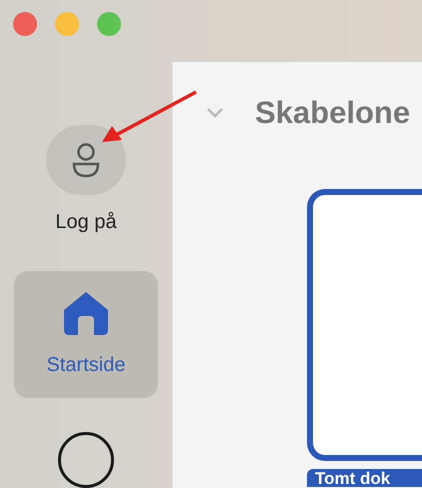 The image size is (422, 488). What do you see at coordinates (67, 24) in the screenshot?
I see `minimize-window-button` at bounding box center [67, 24].